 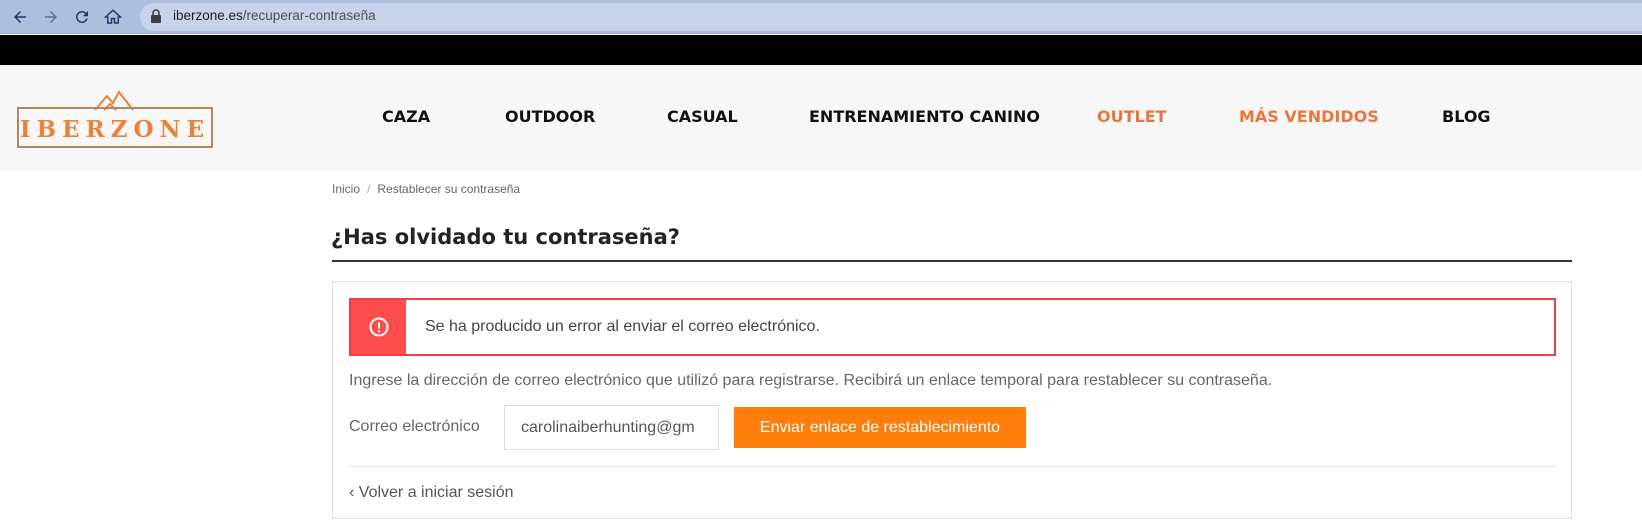 What do you see at coordinates (924, 116) in the screenshot?
I see `nav-item-entrenamiento-canino: ENTRENAMIENTO CANINO` at bounding box center [924, 116].